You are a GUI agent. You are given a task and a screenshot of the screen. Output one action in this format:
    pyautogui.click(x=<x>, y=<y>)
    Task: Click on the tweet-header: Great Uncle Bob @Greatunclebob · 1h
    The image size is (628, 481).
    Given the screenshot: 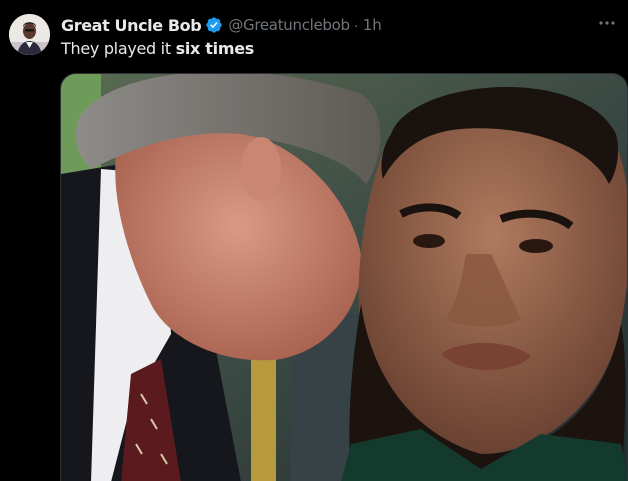 What is the action you would take?
    pyautogui.click(x=221, y=25)
    